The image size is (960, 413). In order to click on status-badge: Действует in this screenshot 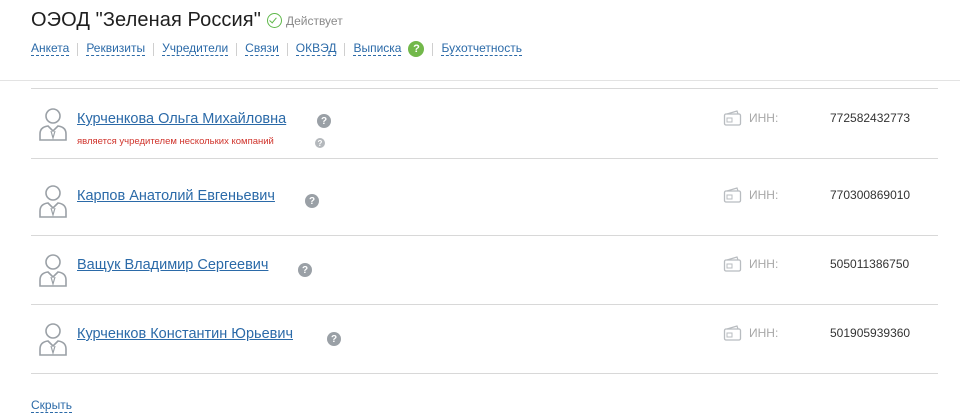, I will do `click(304, 20)`.